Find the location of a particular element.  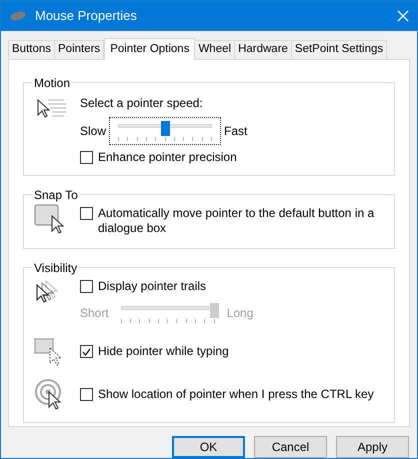

group-title: Snap To is located at coordinates (56, 195).